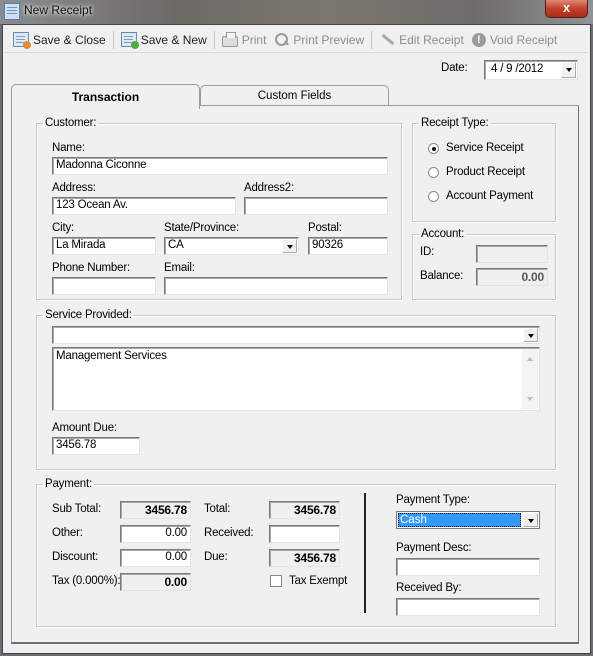 The width and height of the screenshot is (593, 656). Describe the element at coordinates (329, 39) in the screenshot. I see `print-preview-label: Print Preview` at that location.